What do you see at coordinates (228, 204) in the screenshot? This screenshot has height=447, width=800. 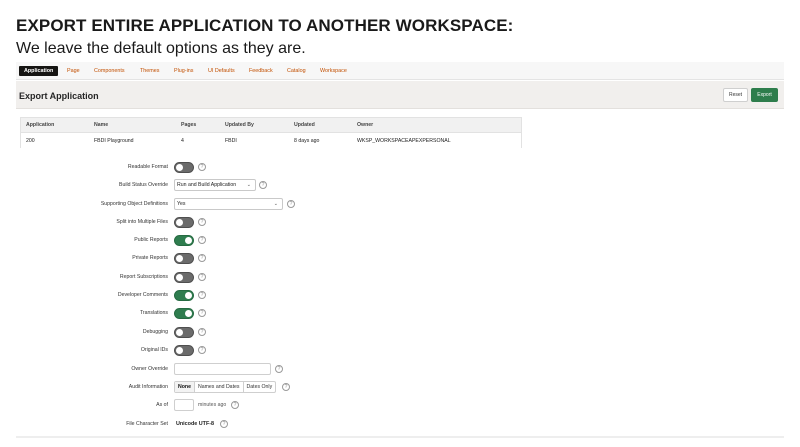 I see `supporting-objects-select: Yes ⌄` at bounding box center [228, 204].